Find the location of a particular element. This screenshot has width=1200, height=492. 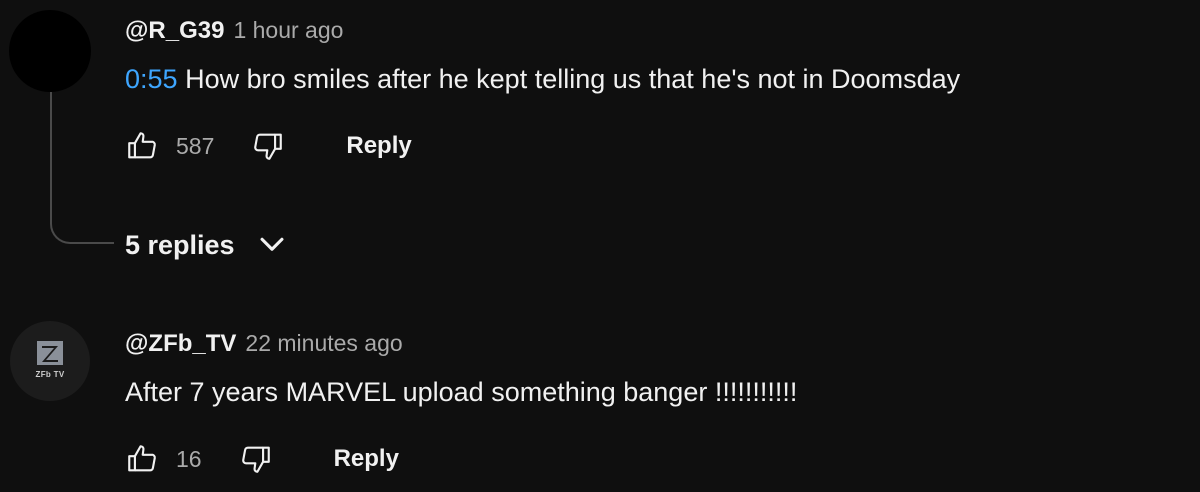

thread-connector-line is located at coordinates (82, 168).